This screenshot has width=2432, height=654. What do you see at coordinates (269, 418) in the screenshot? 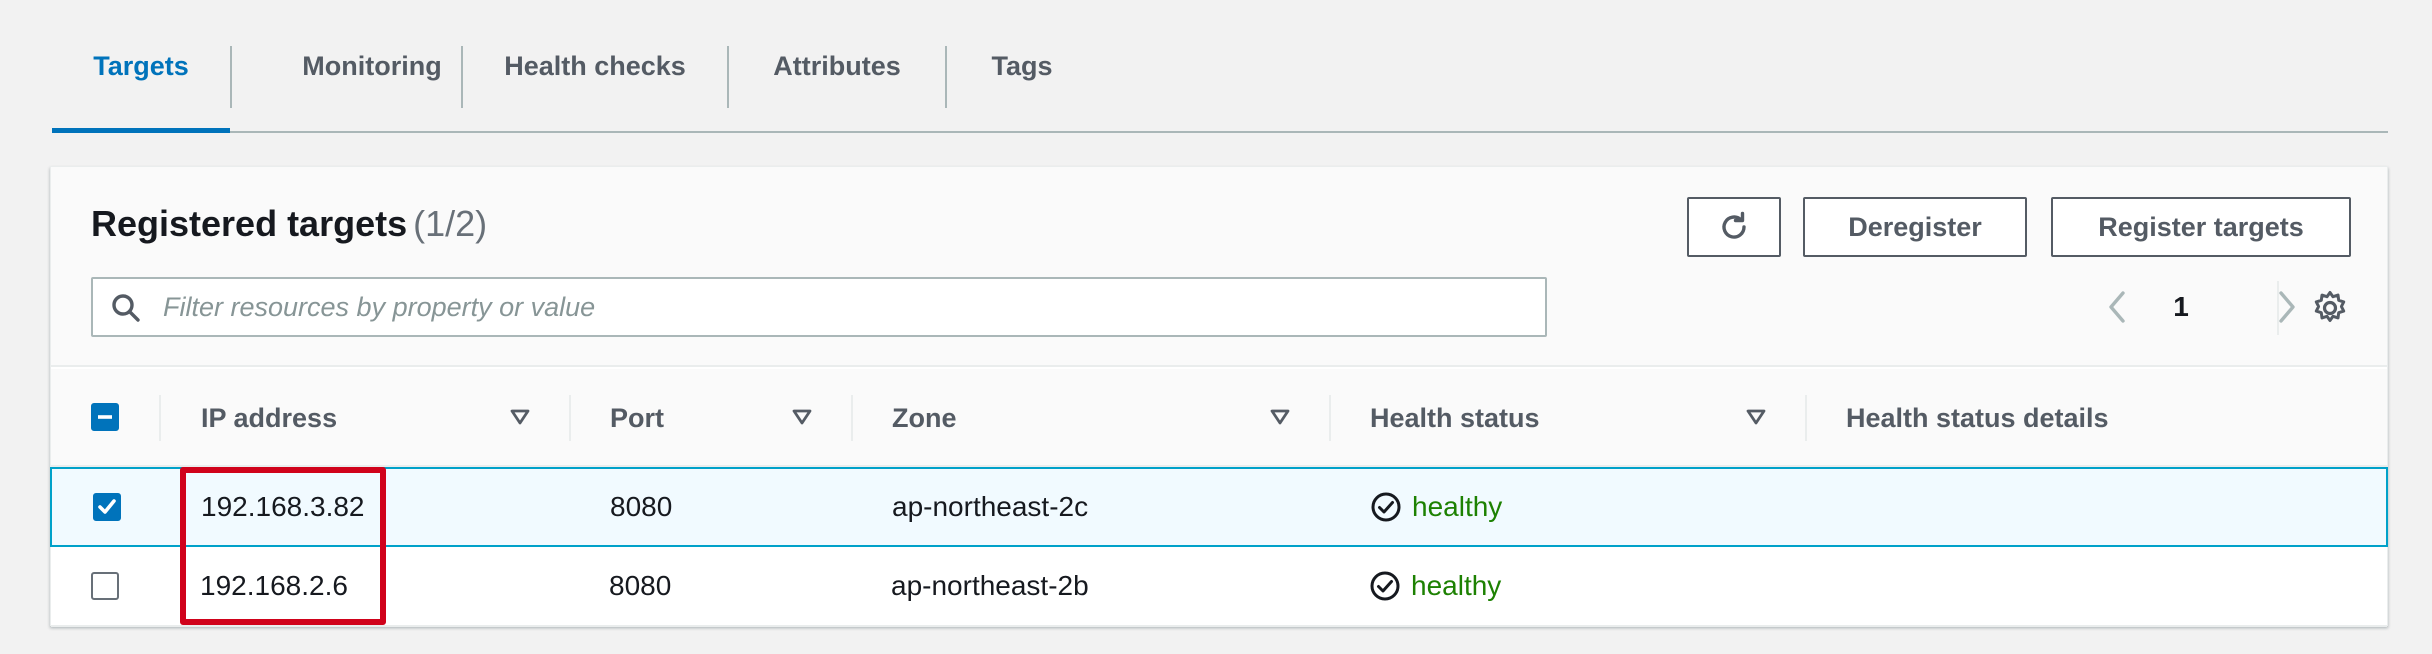
I see `column-header-ip-address: IP address` at bounding box center [269, 418].